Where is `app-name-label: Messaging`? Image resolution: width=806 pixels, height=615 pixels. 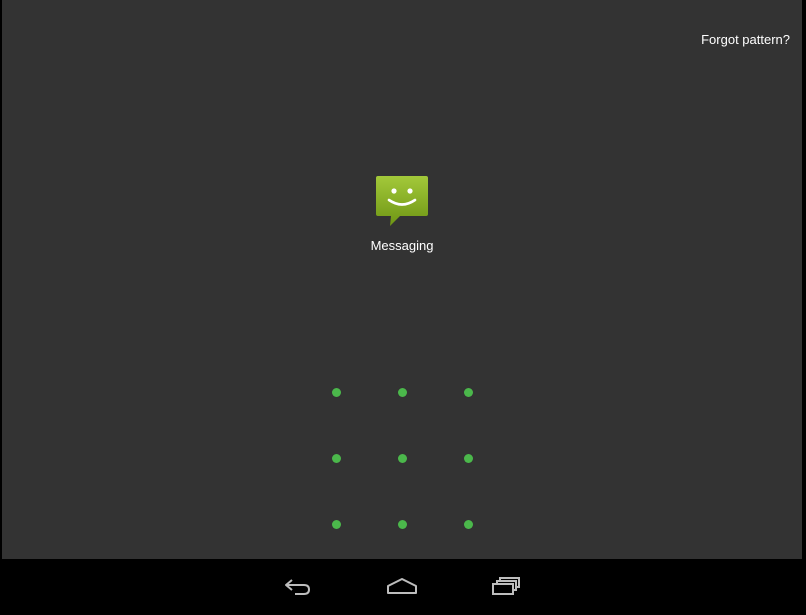
app-name-label: Messaging is located at coordinates (402, 245).